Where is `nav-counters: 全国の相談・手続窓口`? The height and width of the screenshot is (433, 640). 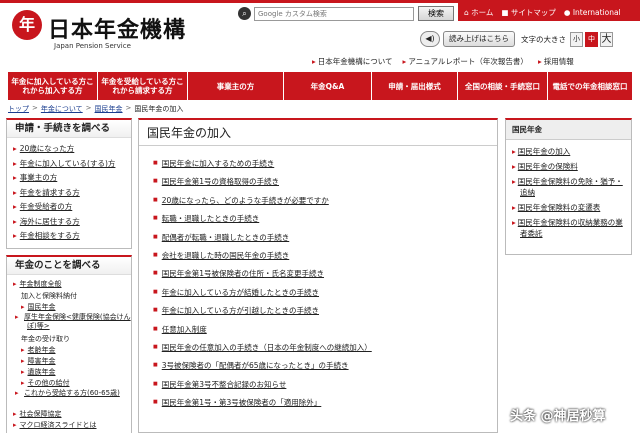
nav-counters: 全国の相談・手続窓口 is located at coordinates (503, 86).